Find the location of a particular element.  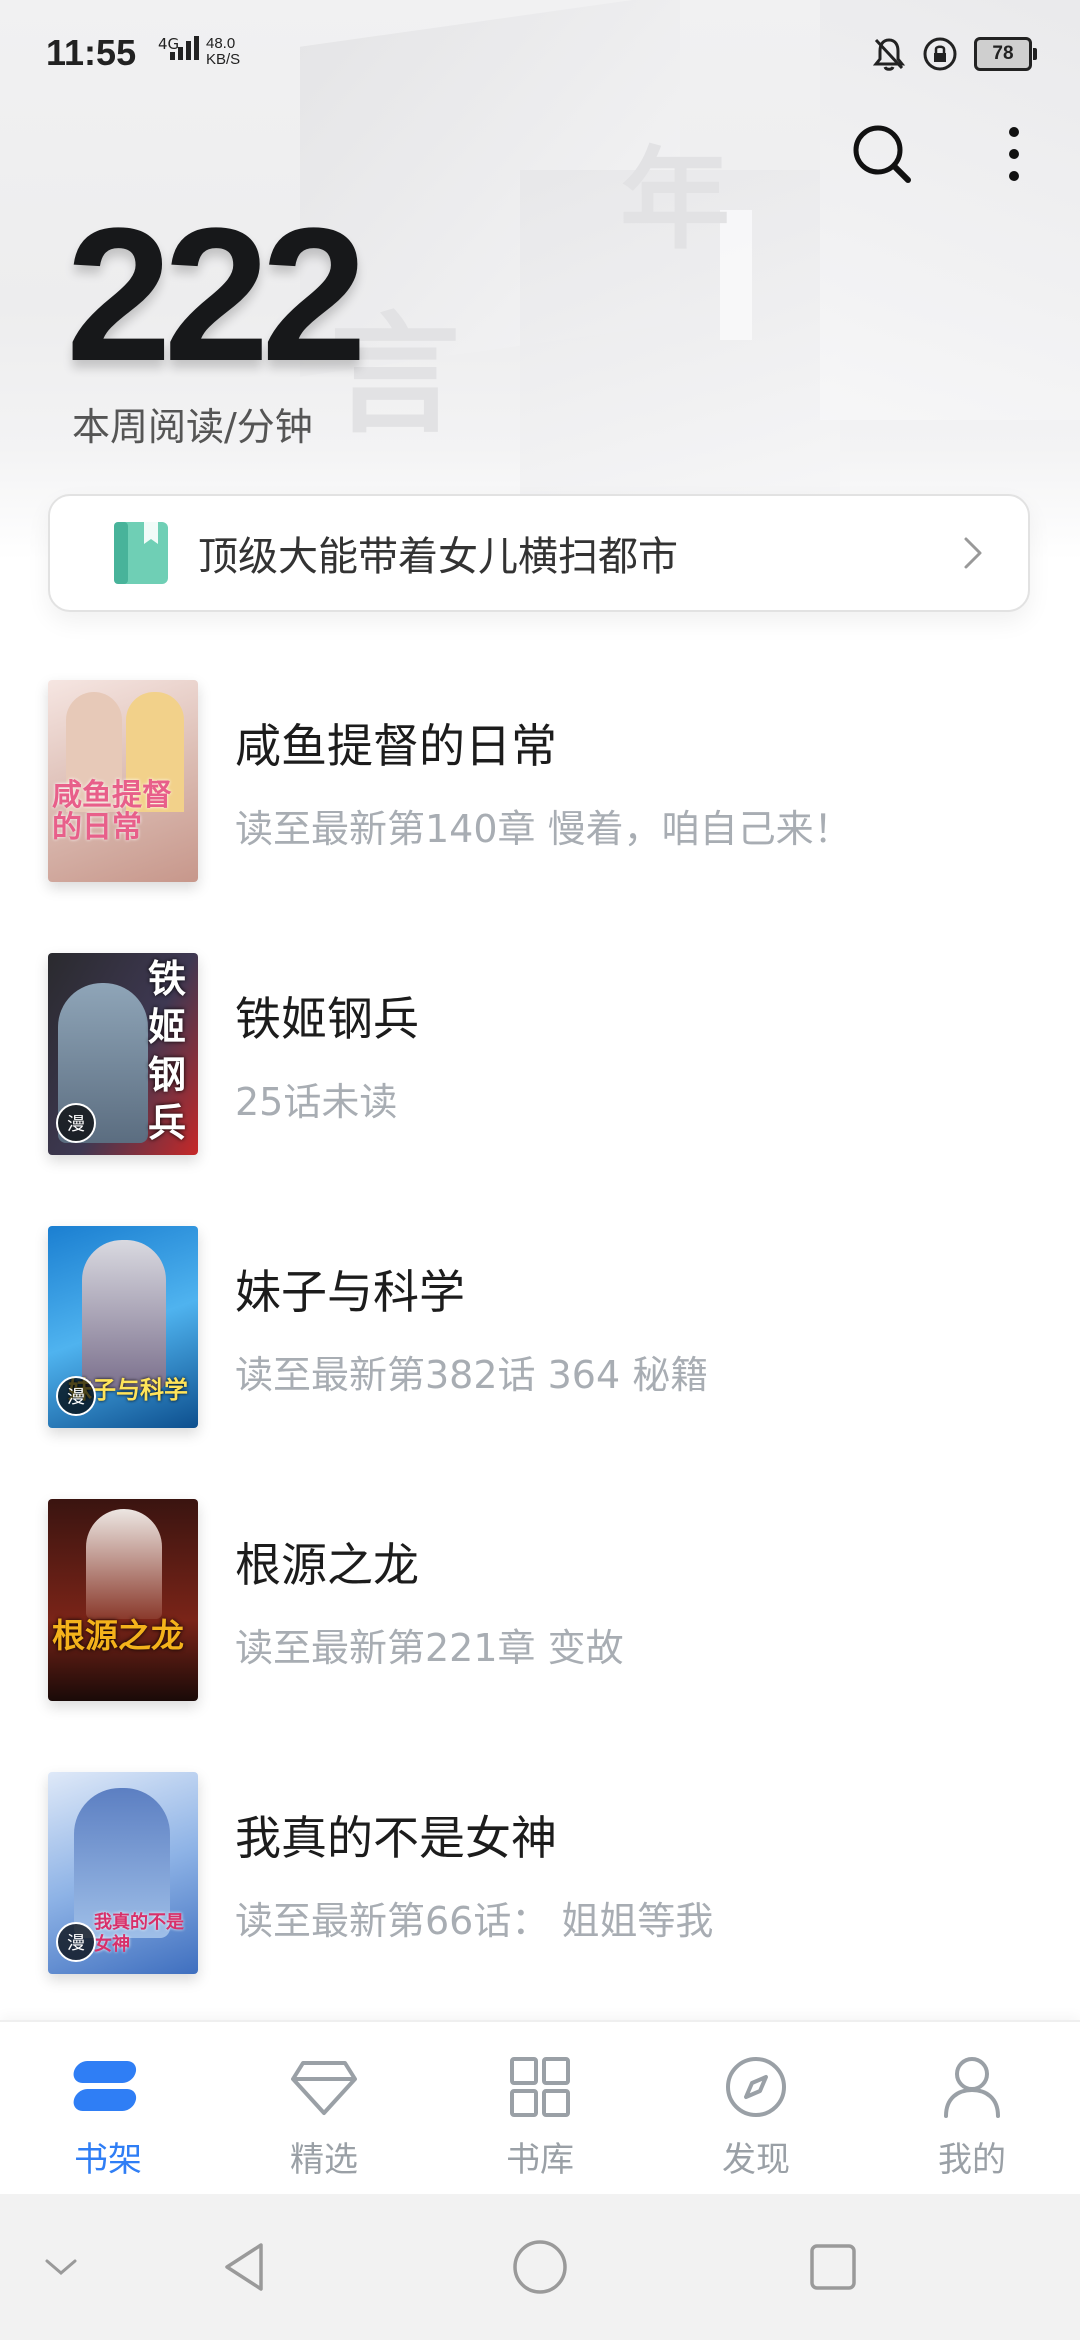

diamond-icon is located at coordinates (324, 2087).